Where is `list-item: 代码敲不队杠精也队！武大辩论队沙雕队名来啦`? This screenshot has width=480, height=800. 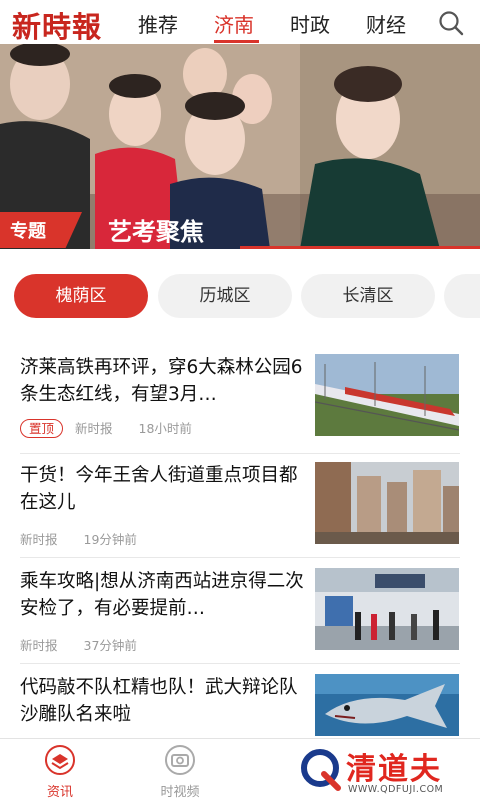
list-item: 代码敲不队杠精也队！武大辩论队沙雕队名来啦 is located at coordinates (240, 706).